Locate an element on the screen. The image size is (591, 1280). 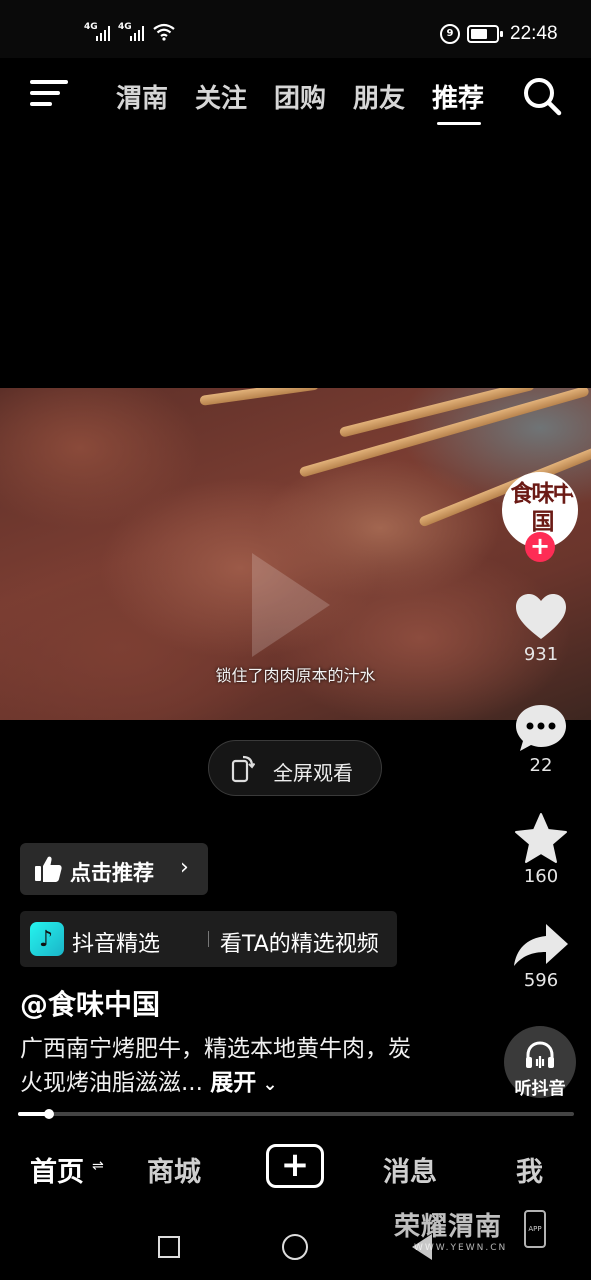
tab-group-buy: 团购 is located at coordinates (300, 96).